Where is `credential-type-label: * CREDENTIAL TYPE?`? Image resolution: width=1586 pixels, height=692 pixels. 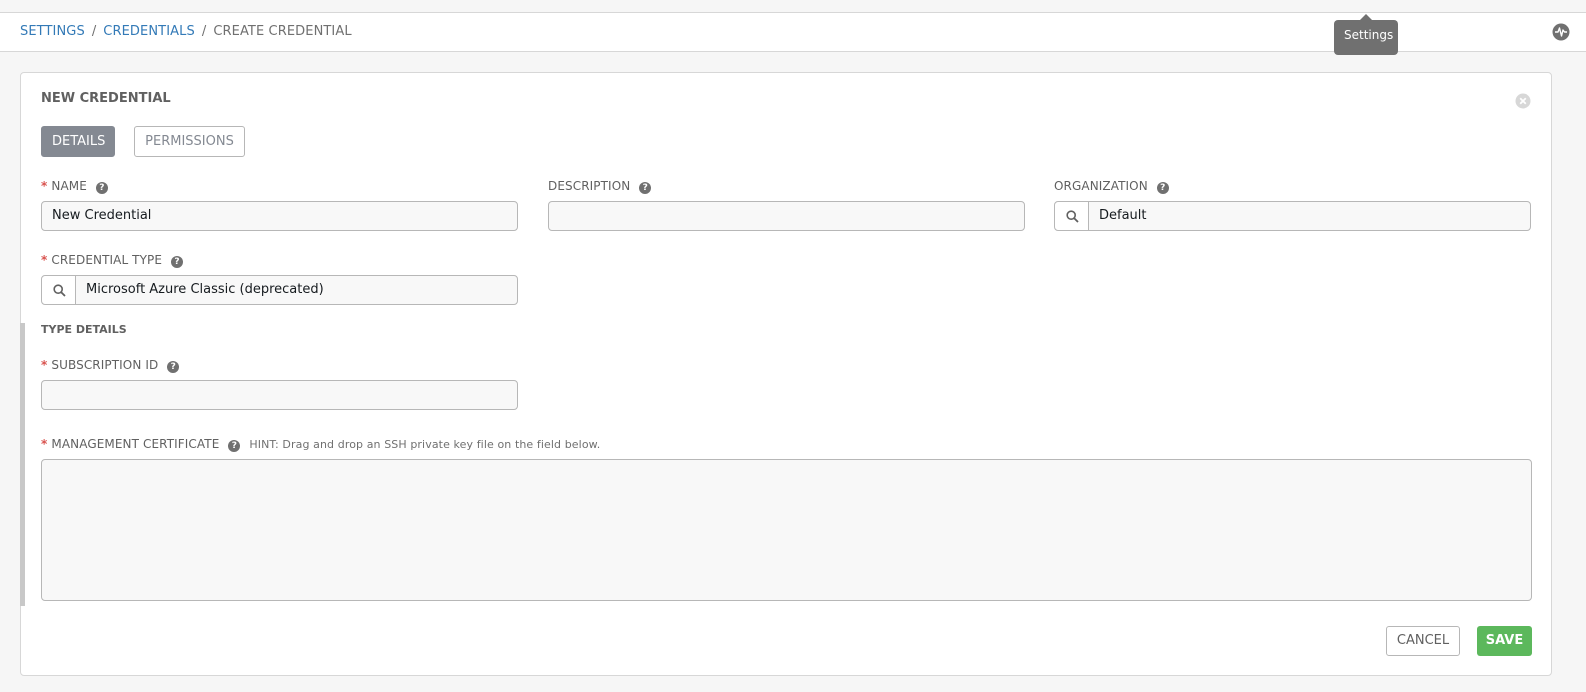
credential-type-label: * CREDENTIAL TYPE? is located at coordinates (112, 260).